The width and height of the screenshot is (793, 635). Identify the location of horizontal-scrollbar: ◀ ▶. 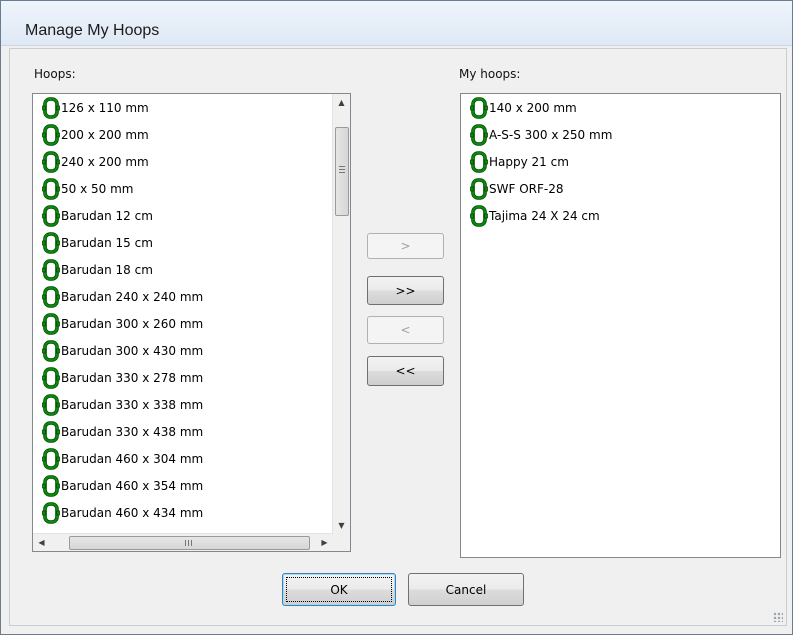
(183, 542).